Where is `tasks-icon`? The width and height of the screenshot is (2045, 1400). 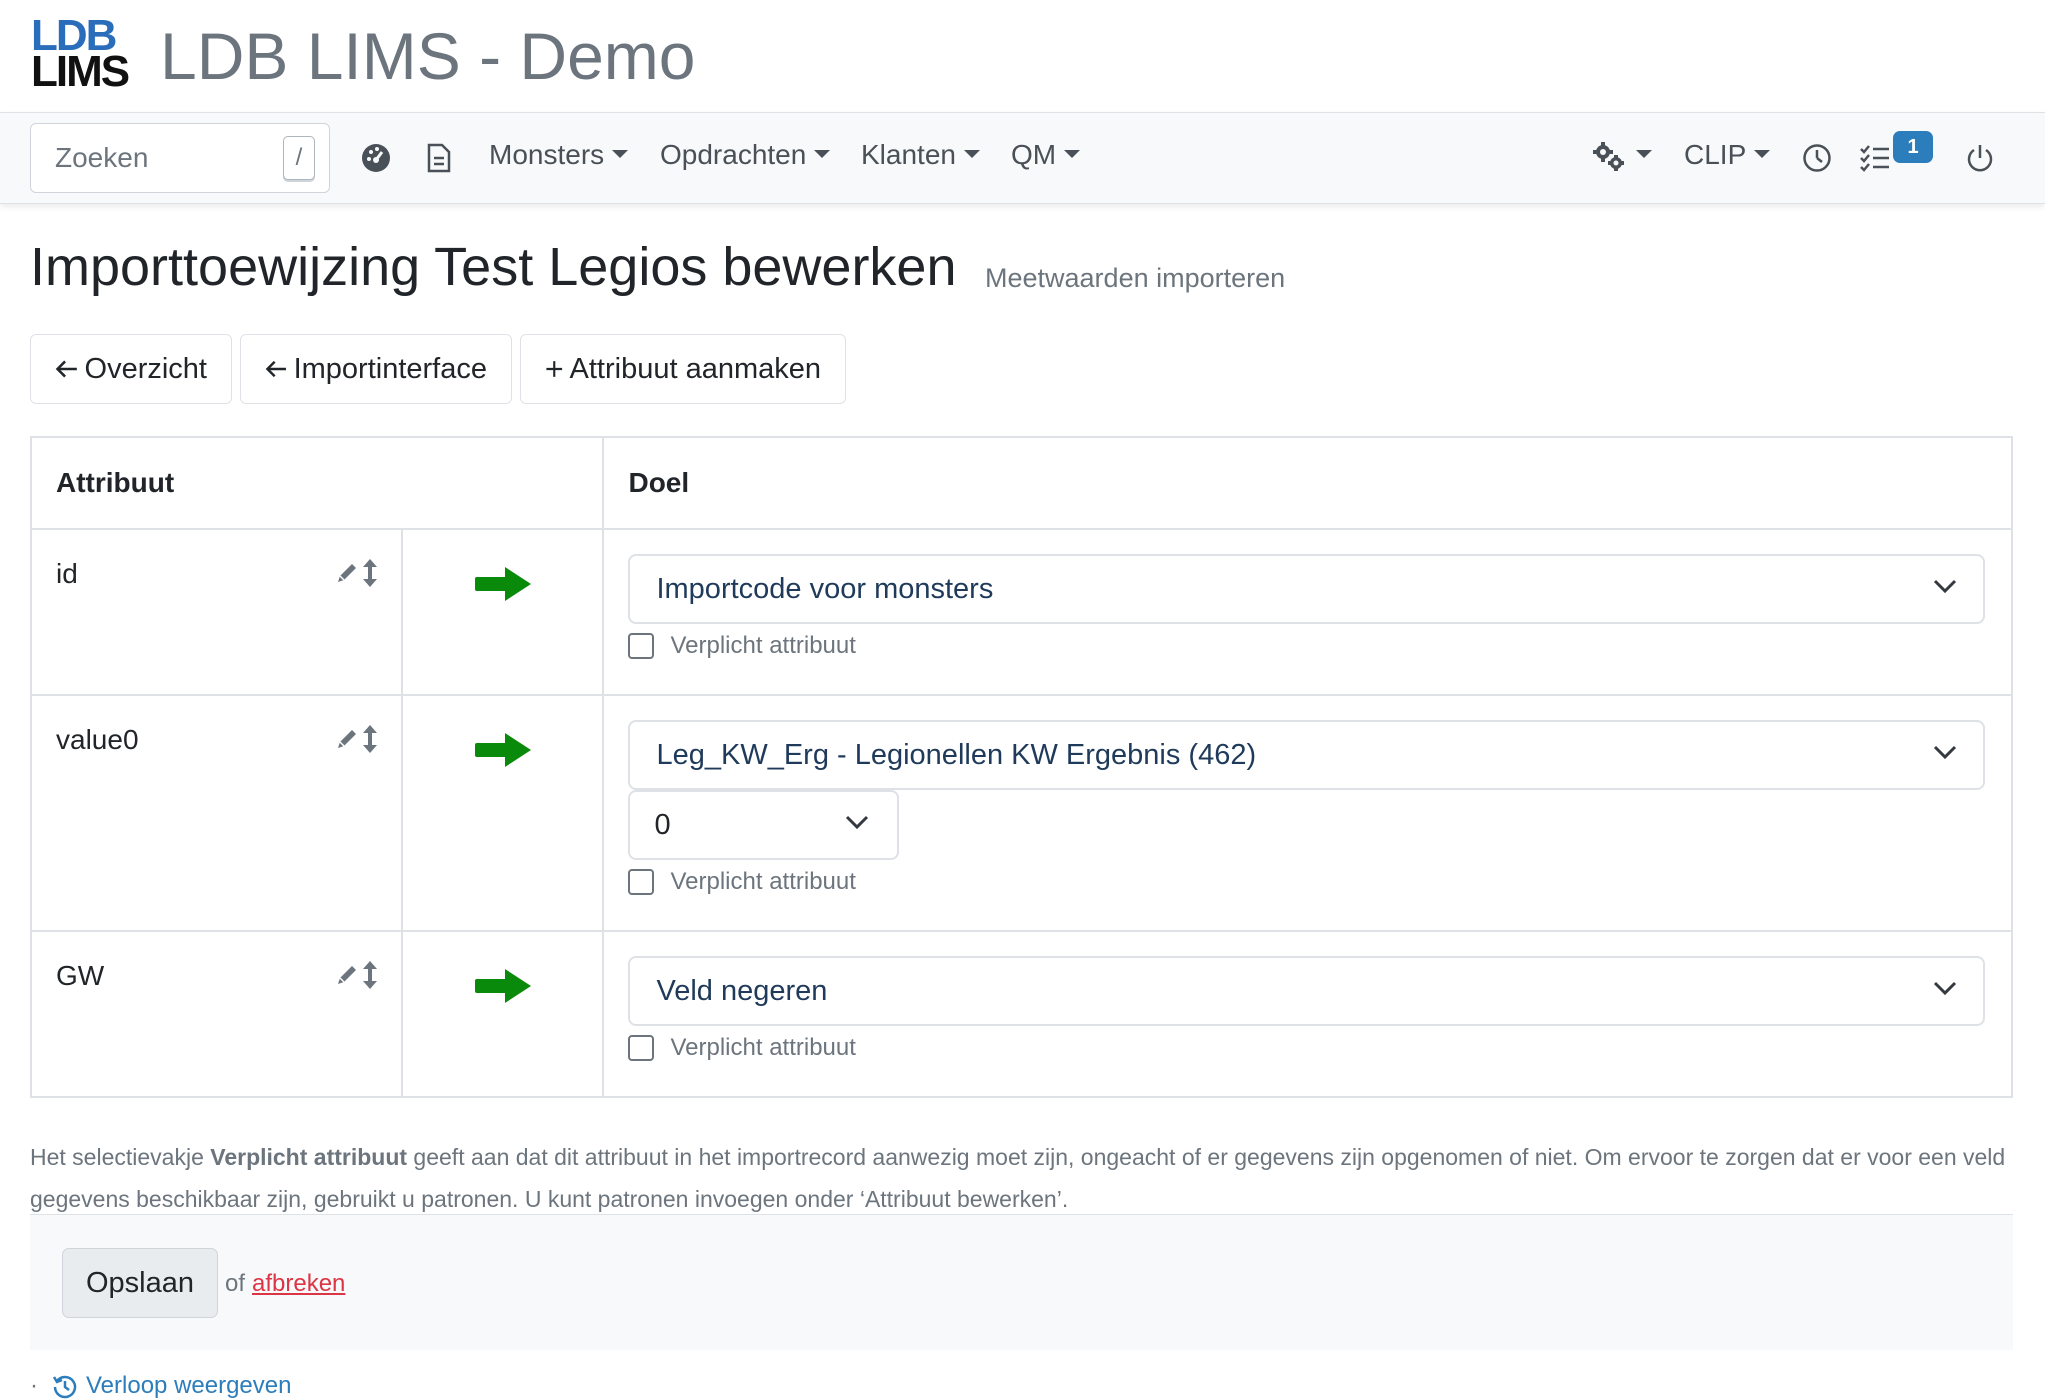
tasks-icon is located at coordinates (1875, 158).